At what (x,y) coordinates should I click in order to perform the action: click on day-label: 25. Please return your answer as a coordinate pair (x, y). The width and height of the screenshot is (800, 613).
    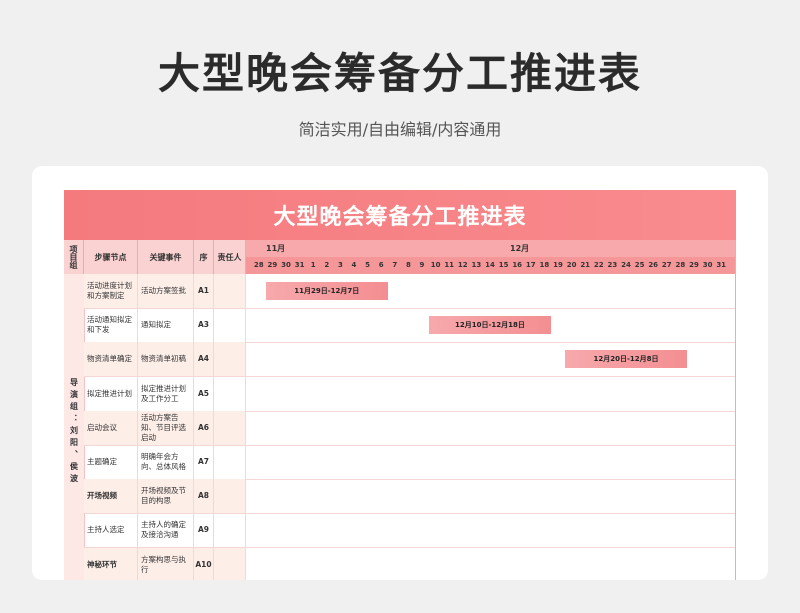
    Looking at the image, I should click on (639, 265).